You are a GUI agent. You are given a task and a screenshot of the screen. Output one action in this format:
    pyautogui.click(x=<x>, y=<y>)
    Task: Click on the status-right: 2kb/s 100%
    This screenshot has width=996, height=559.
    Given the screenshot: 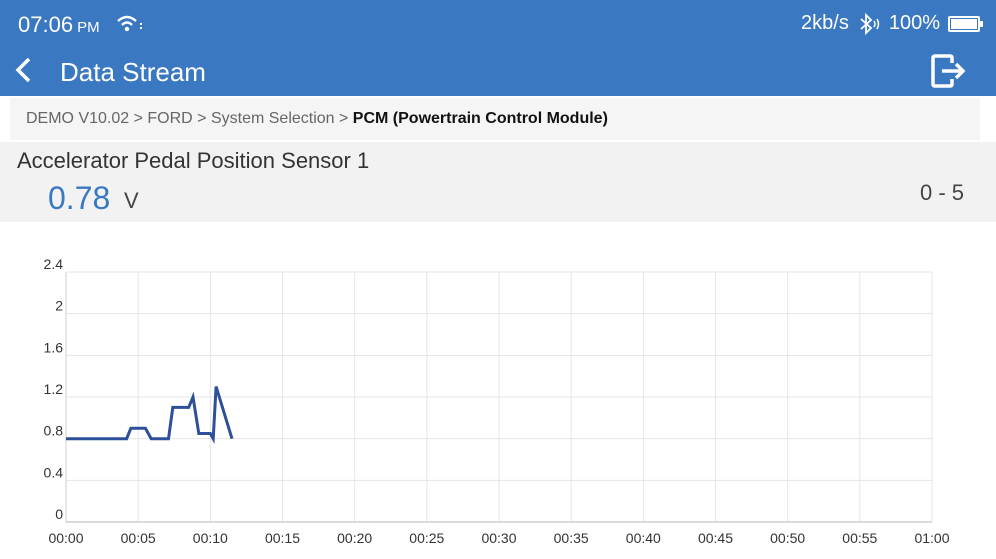 What is the action you would take?
    pyautogui.click(x=892, y=23)
    